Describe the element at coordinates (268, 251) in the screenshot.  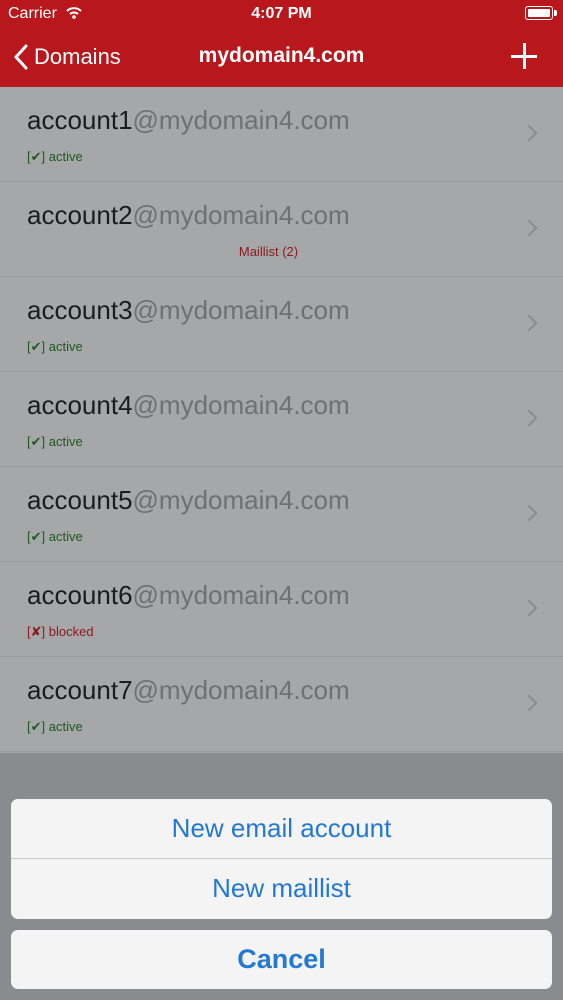
I see `maillist-badge: Maillist (2)` at that location.